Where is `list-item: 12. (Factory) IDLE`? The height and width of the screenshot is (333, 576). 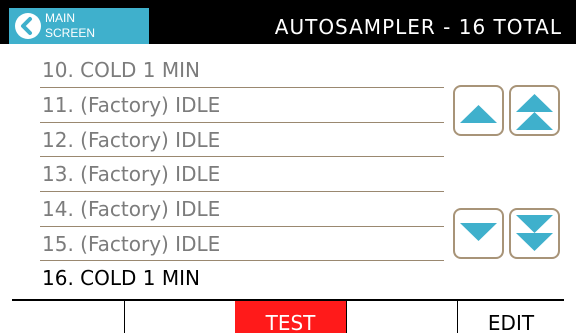
list-item: 12. (Factory) IDLE is located at coordinates (242, 140).